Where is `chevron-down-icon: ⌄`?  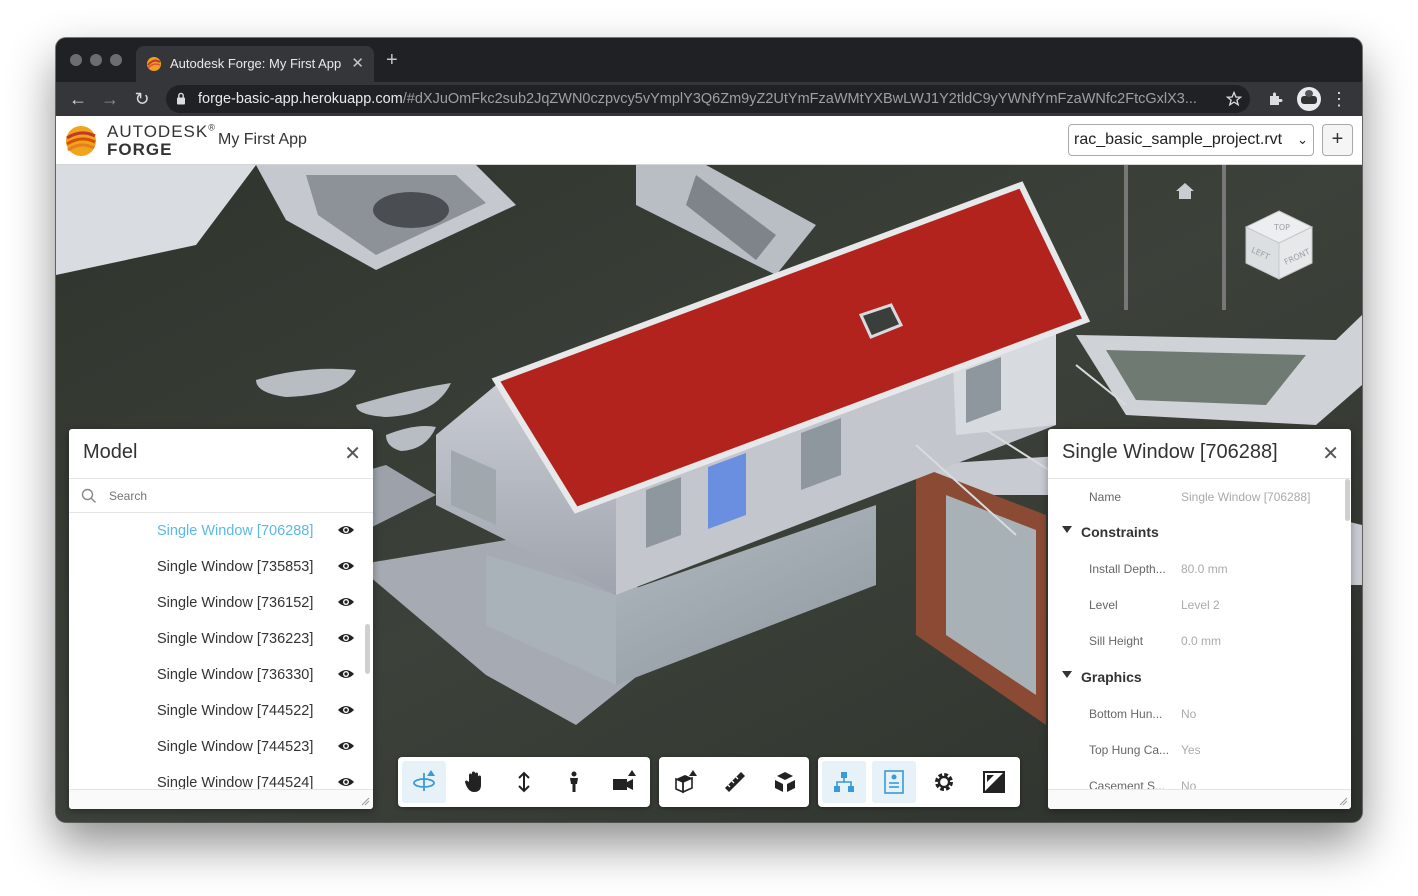 chevron-down-icon: ⌄ is located at coordinates (1302, 139).